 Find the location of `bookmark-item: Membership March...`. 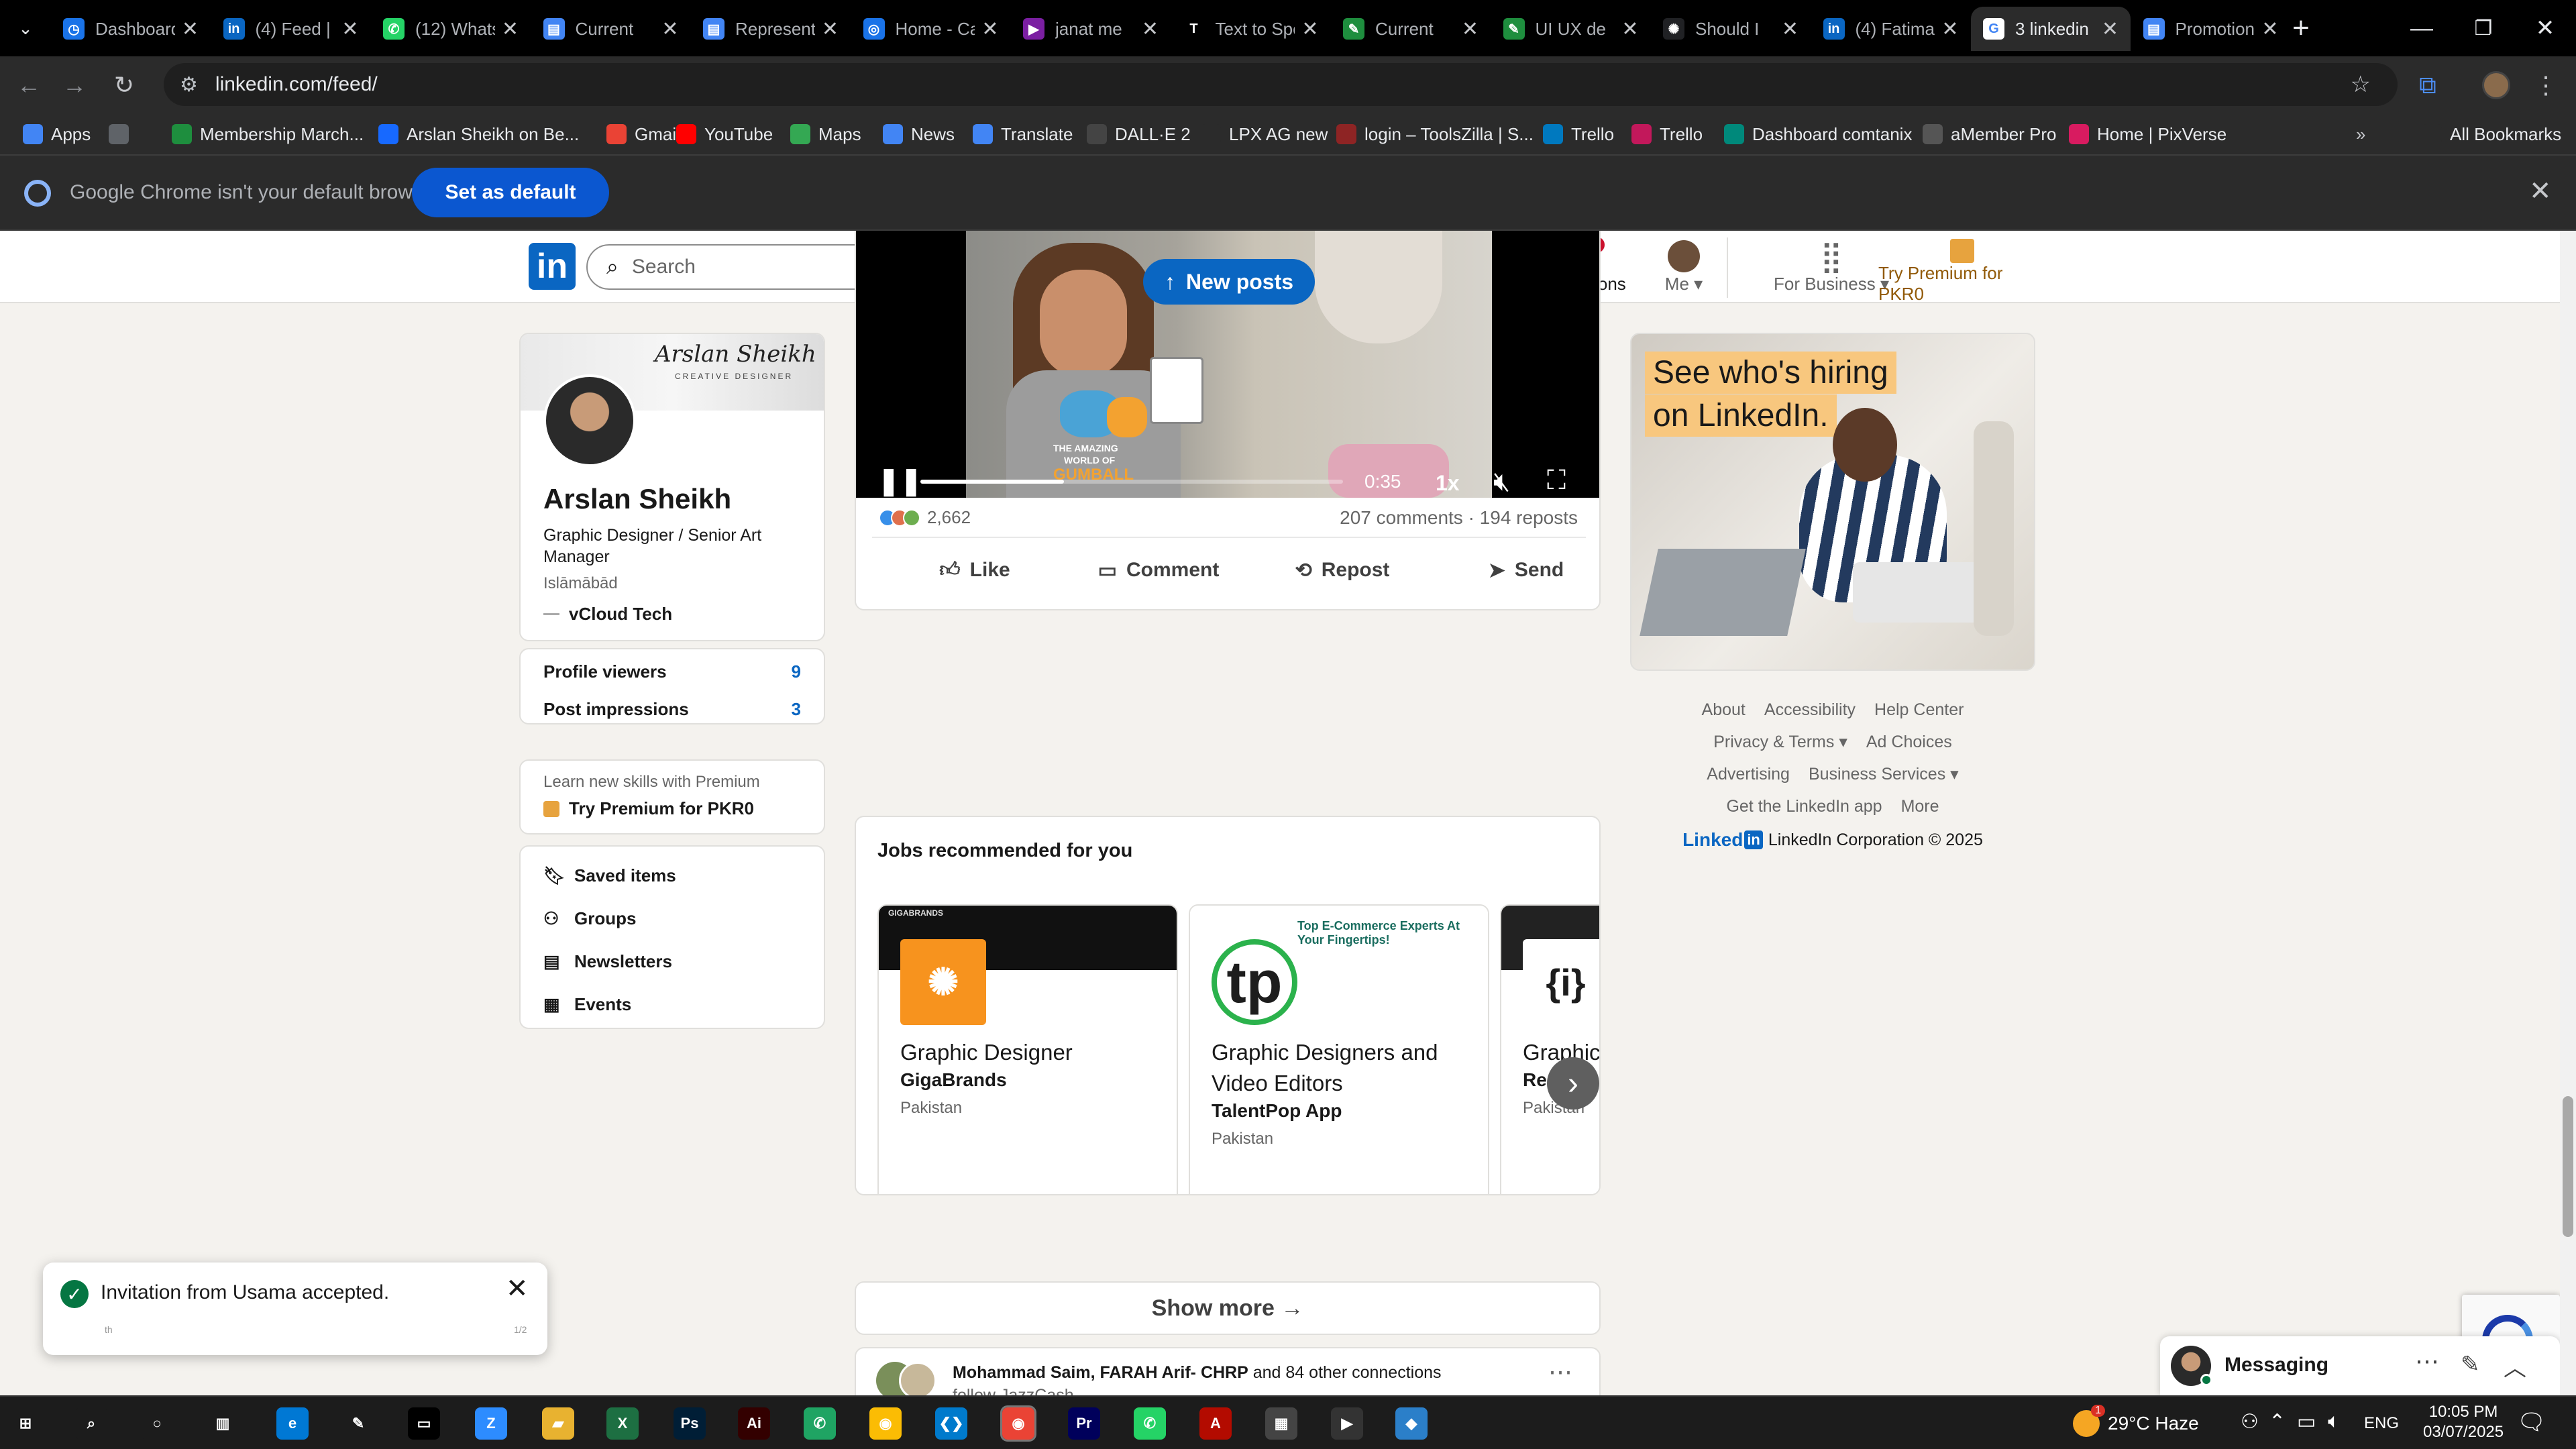

bookmark-item: Membership March... is located at coordinates (268, 134).